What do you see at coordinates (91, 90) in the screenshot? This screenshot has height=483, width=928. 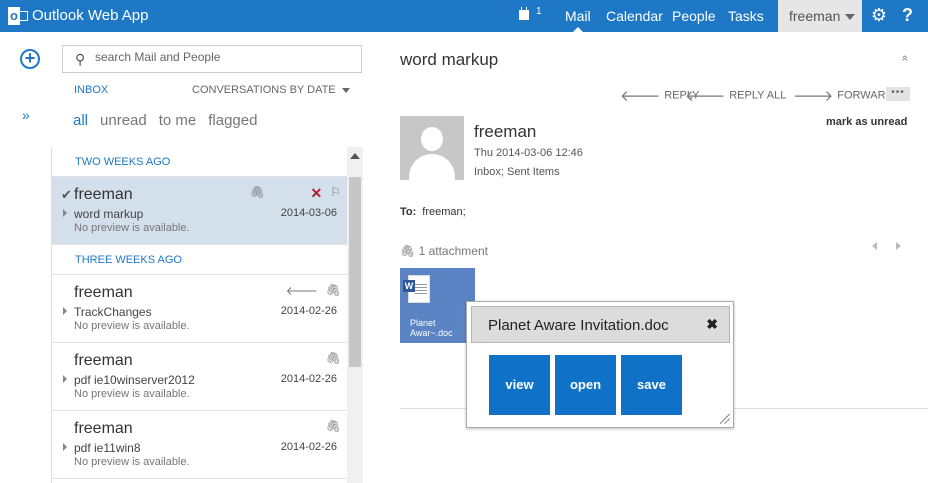 I see `folder-label: INBOX` at bounding box center [91, 90].